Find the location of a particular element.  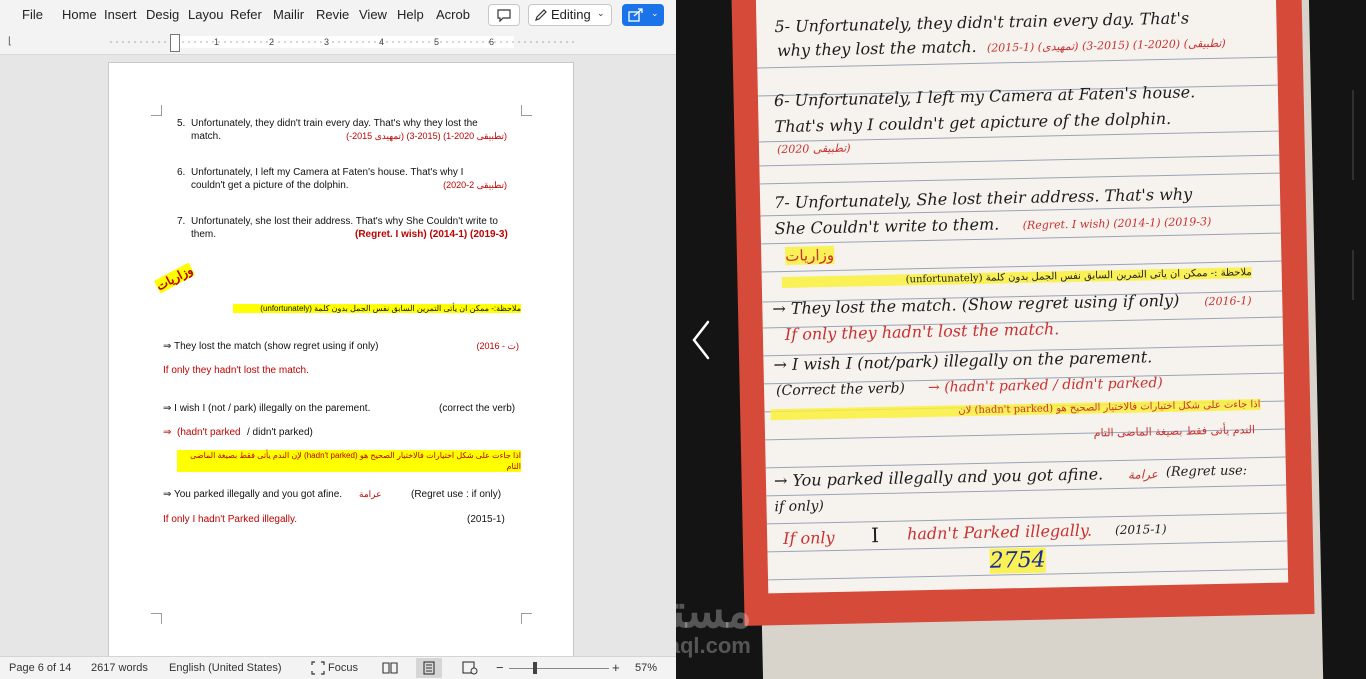

pencil-icon is located at coordinates (541, 15).